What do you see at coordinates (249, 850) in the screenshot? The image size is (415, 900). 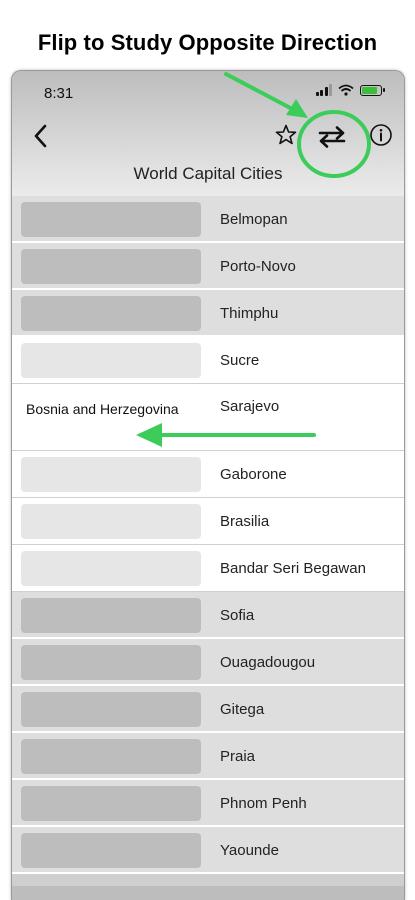 I see `capital-label: Yaounde` at bounding box center [249, 850].